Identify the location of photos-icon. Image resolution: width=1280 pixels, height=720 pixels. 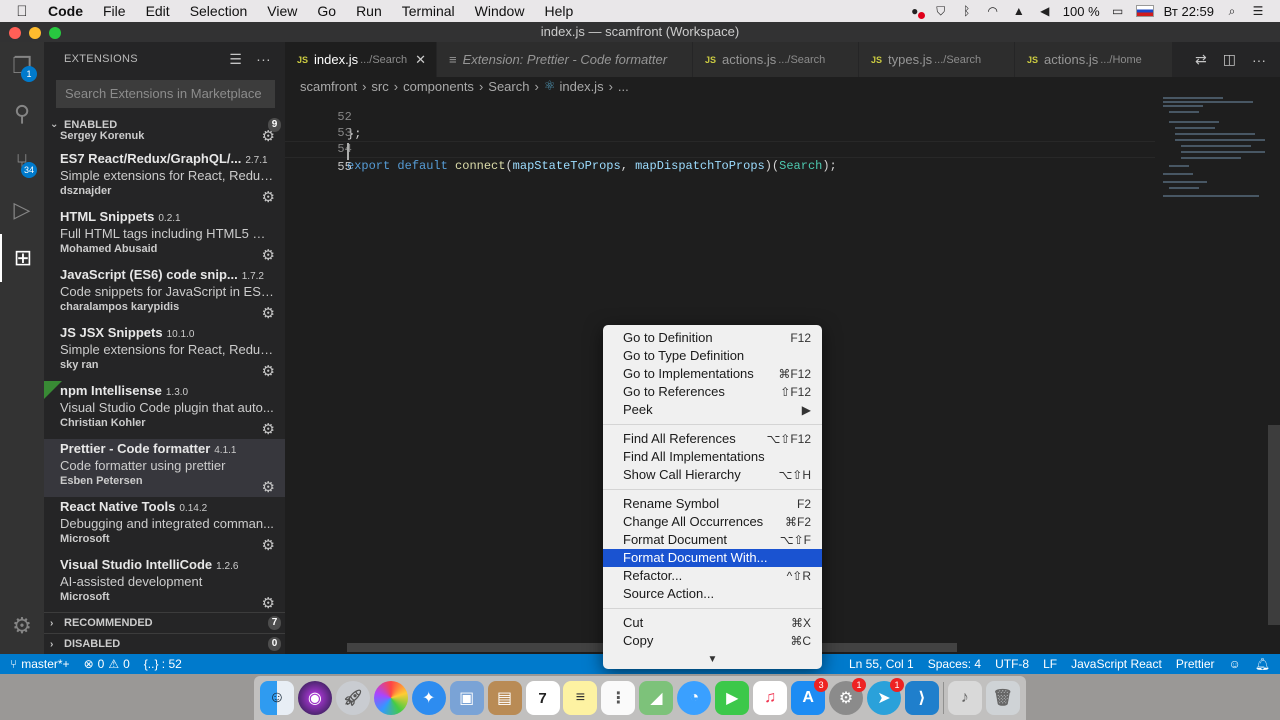
(390, 698).